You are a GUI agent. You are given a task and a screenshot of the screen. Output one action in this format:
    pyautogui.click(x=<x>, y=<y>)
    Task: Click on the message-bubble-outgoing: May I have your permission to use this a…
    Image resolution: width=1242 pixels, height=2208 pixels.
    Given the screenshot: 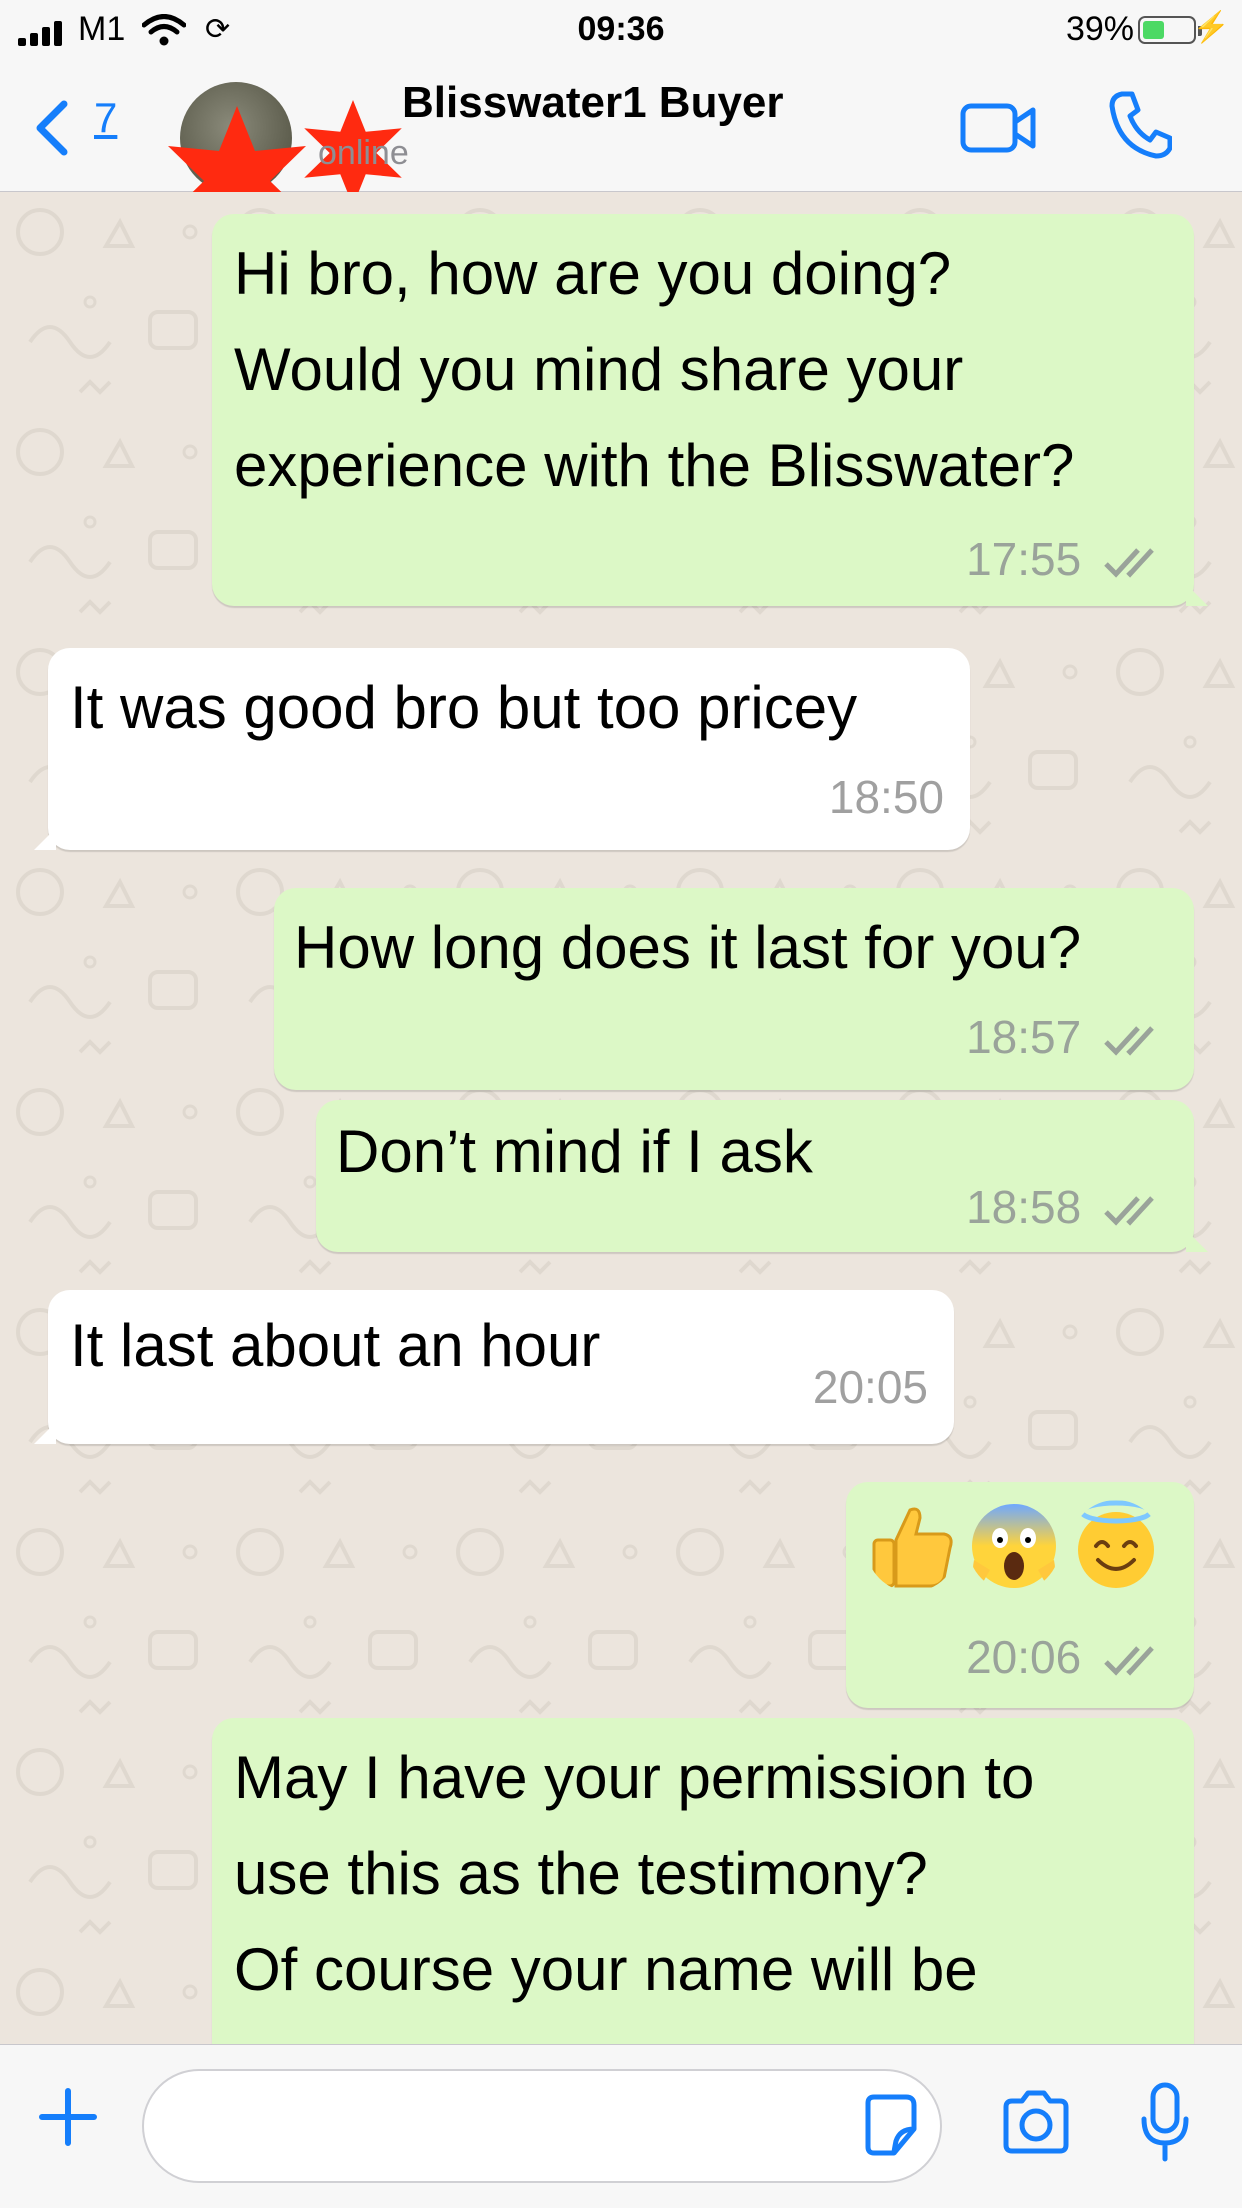 What is the action you would take?
    pyautogui.click(x=703, y=1881)
    